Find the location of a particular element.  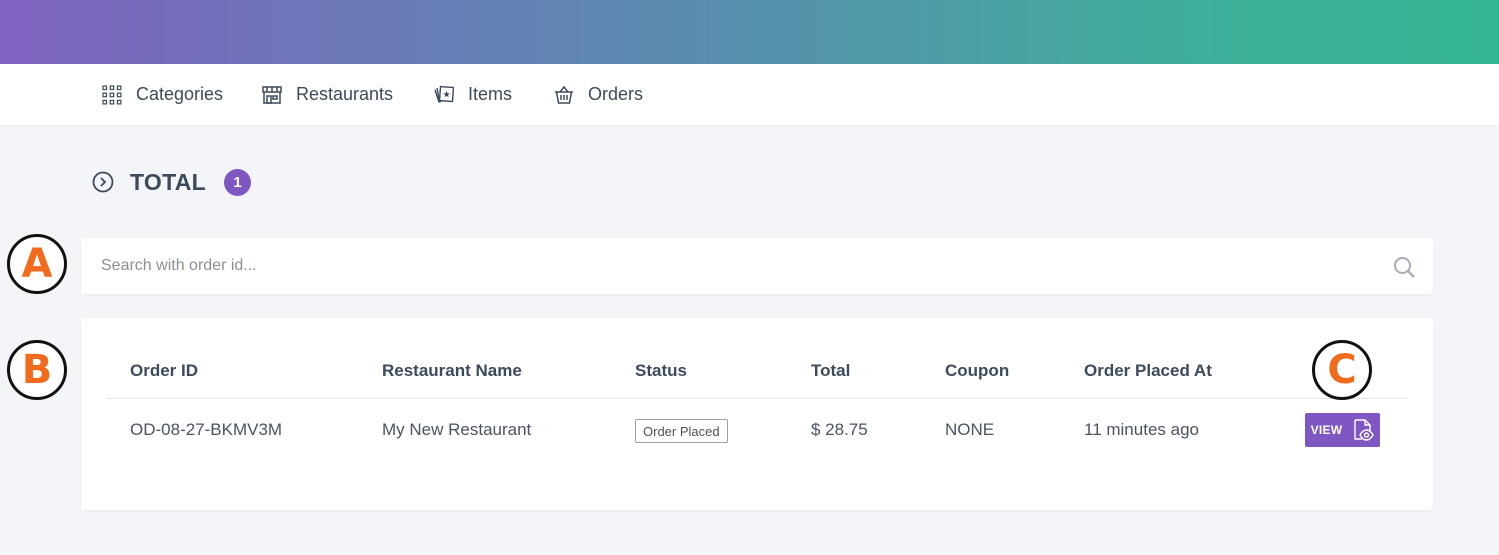

search-icon is located at coordinates (1404, 267).